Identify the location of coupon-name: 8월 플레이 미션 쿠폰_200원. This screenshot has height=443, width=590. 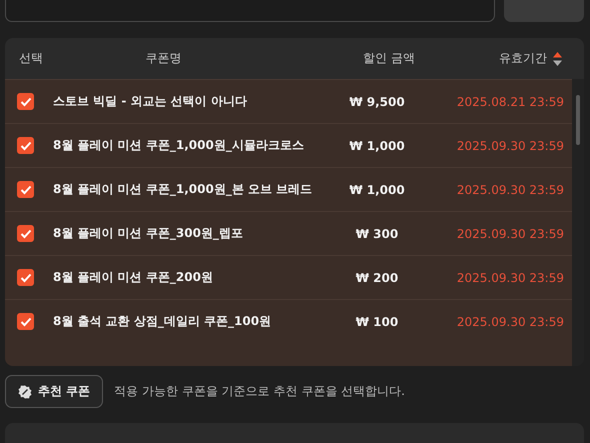
(133, 277).